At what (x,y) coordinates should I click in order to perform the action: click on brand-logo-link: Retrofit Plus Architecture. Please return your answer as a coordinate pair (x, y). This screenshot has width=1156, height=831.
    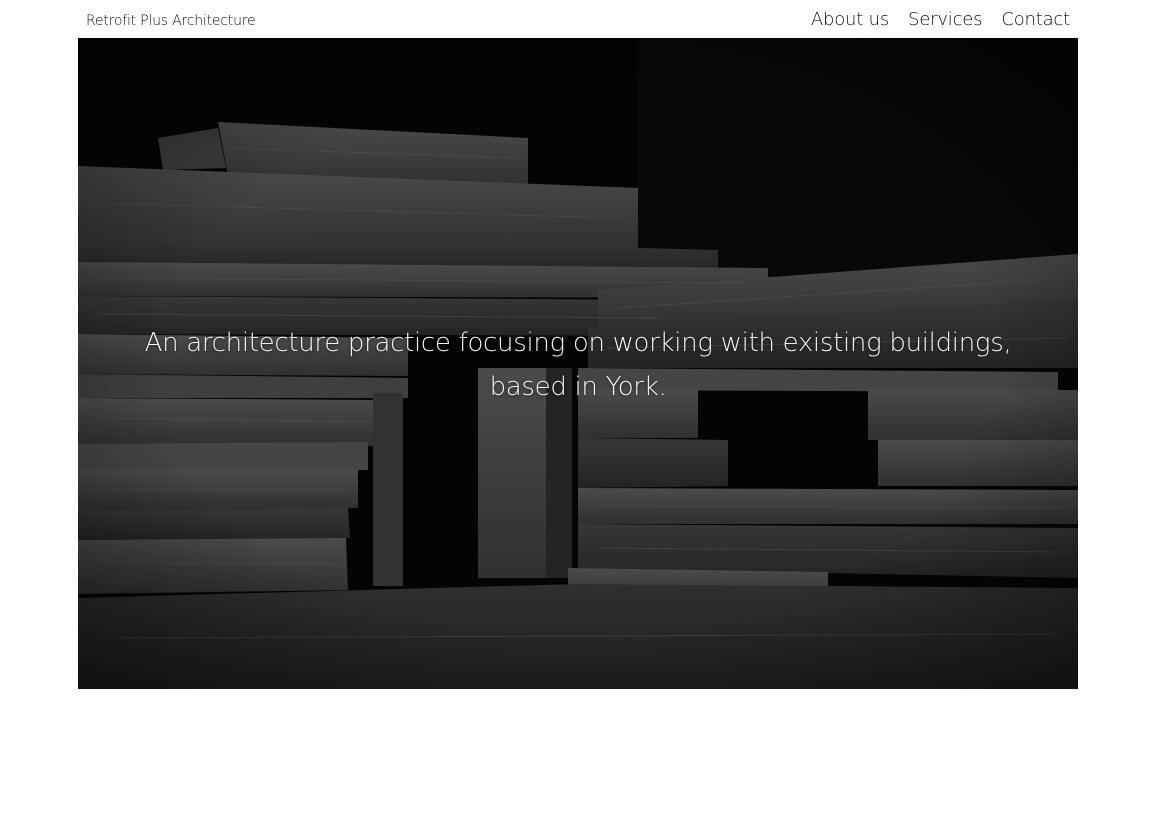
    Looking at the image, I should click on (171, 21).